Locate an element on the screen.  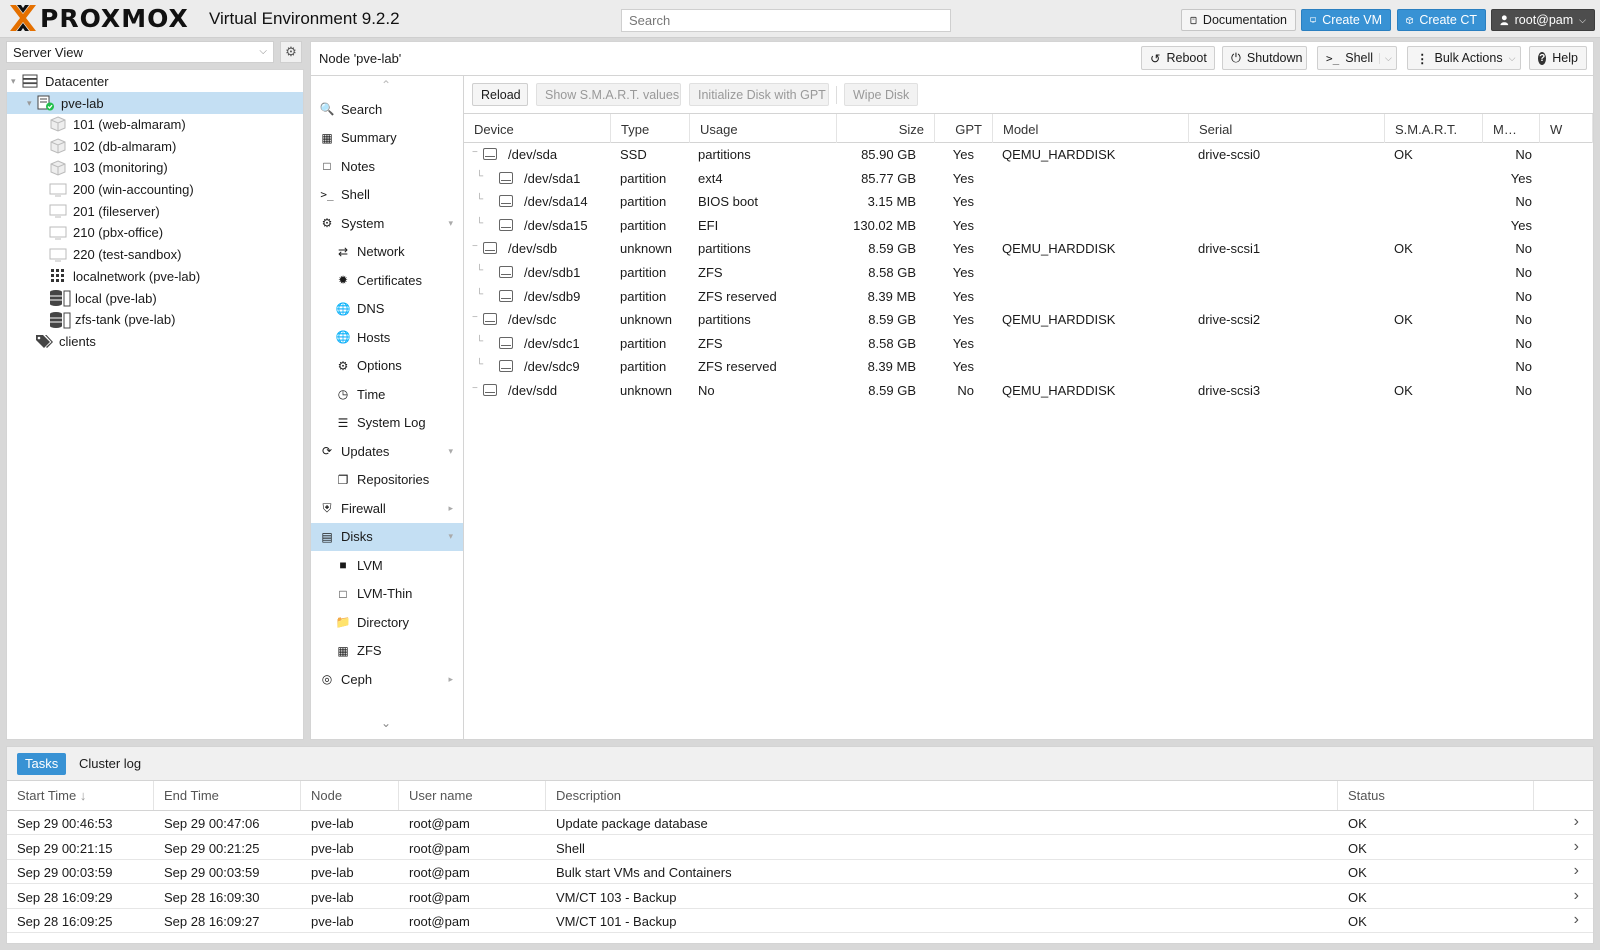
nav-item-zfs: ▦ ZFS is located at coordinates (387, 651).